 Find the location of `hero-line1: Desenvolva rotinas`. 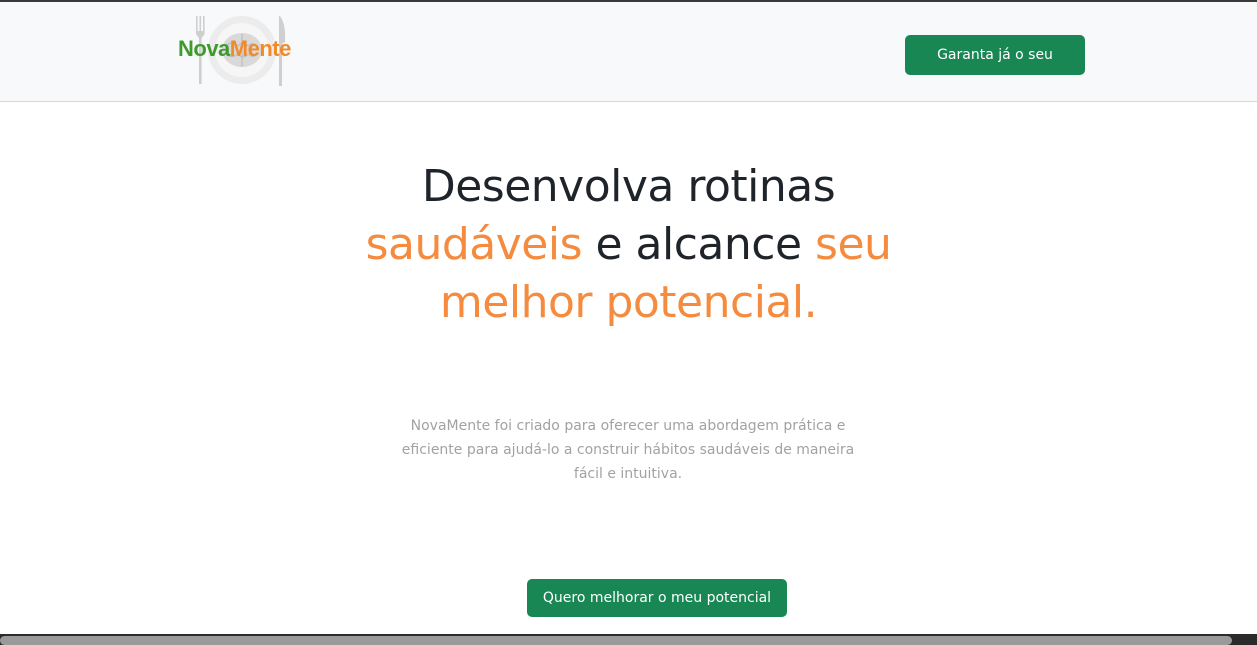

hero-line1: Desenvolva rotinas is located at coordinates (628, 186).